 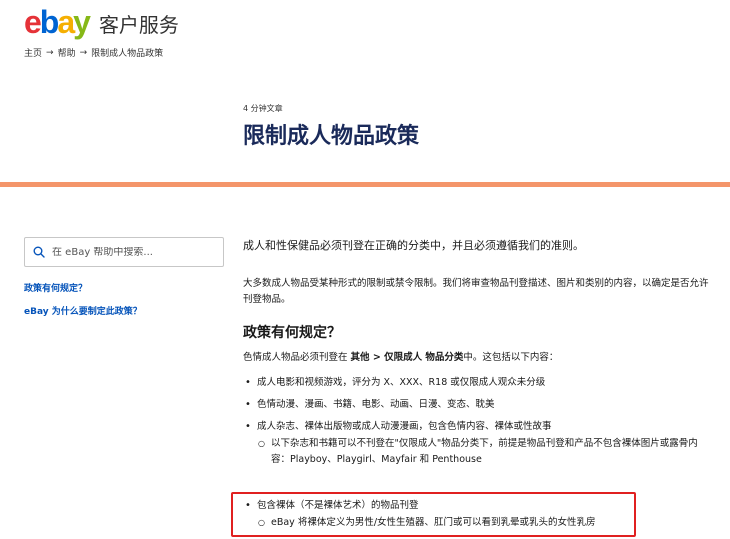 What do you see at coordinates (478, 404) in the screenshot?
I see `list-item: 色情动漫、漫画、书籍、电影、动画、日漫、变态、耽美` at bounding box center [478, 404].